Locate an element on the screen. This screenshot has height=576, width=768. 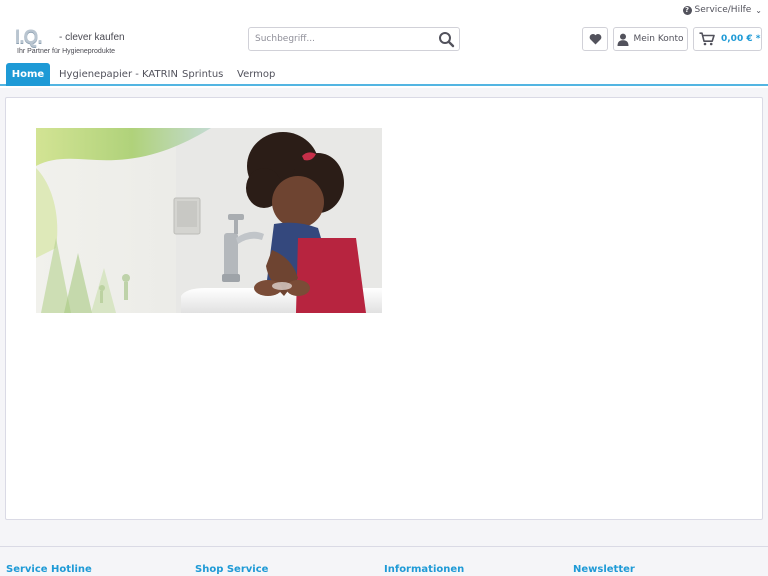
cart-button: 0,00 € * is located at coordinates (727, 39).